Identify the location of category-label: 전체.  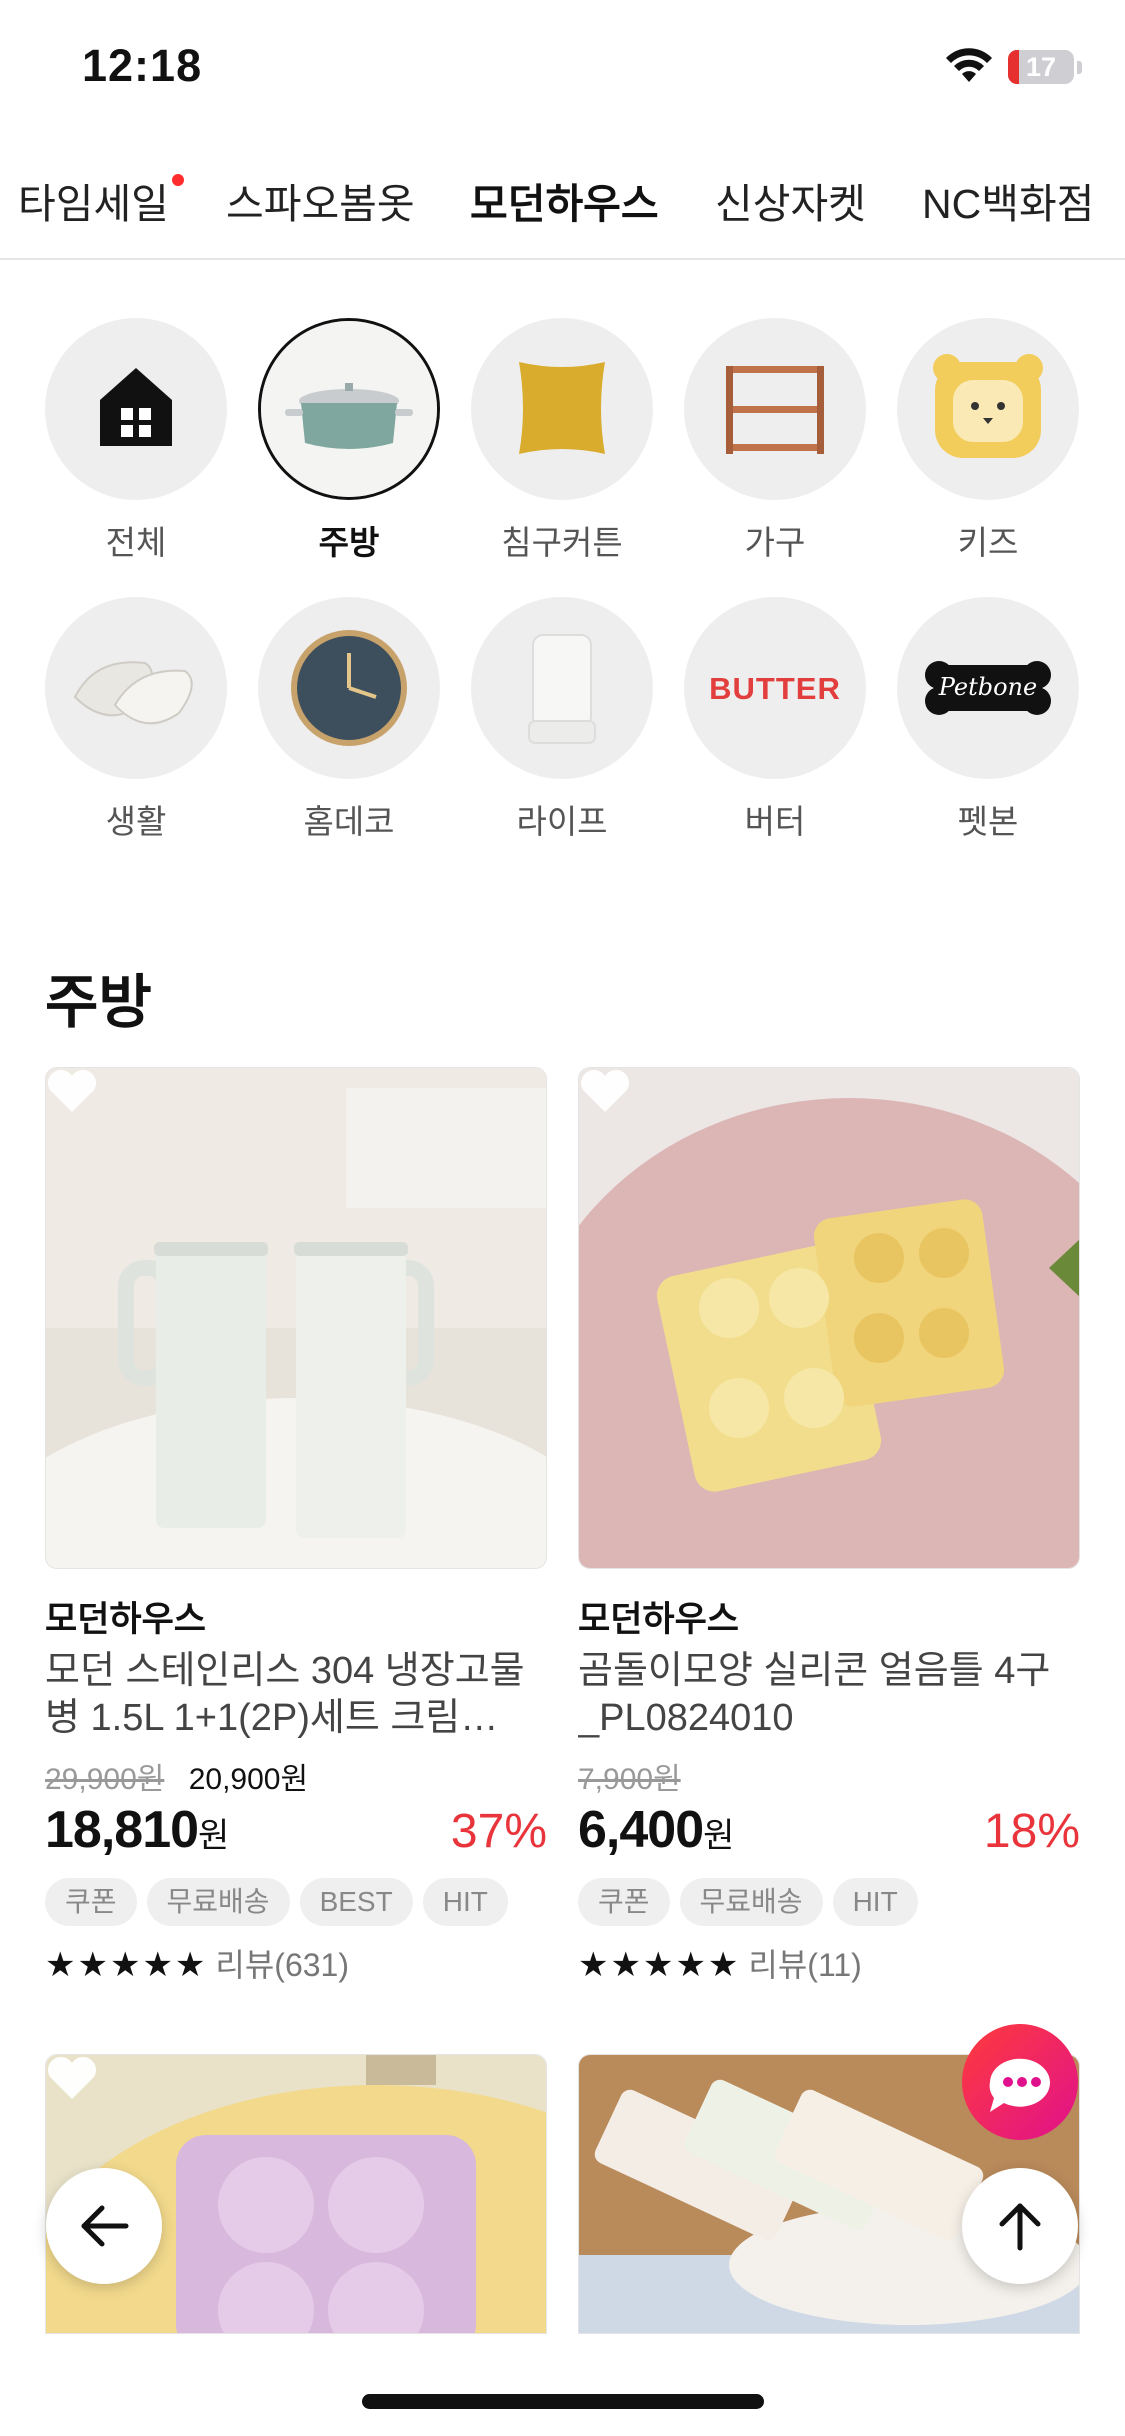
(136, 542).